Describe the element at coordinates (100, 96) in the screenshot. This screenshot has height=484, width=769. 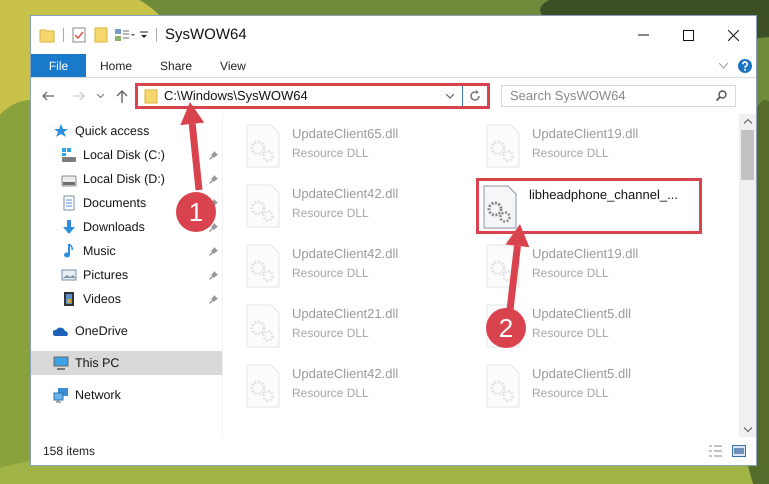
I see `recent-dropdown-icon` at that location.